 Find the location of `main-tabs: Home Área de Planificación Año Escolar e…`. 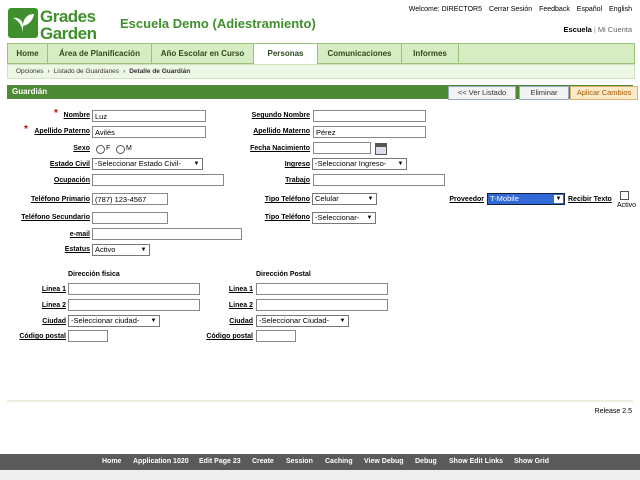

main-tabs: Home Área de Planificación Año Escolar e… is located at coordinates (321, 53).